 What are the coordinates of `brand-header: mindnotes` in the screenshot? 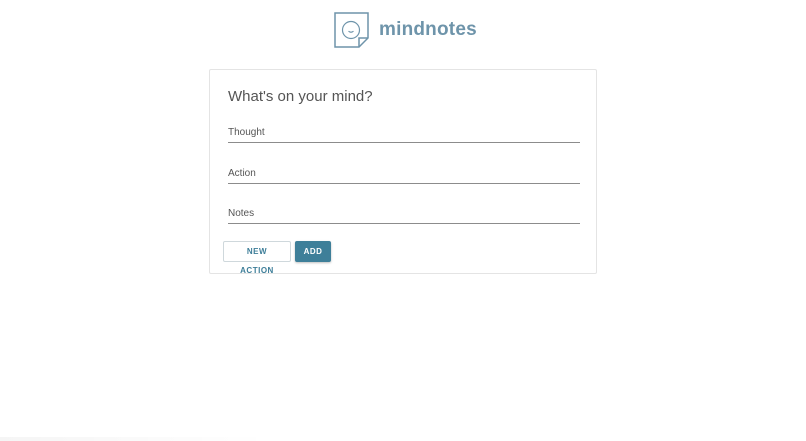 It's located at (405, 30).